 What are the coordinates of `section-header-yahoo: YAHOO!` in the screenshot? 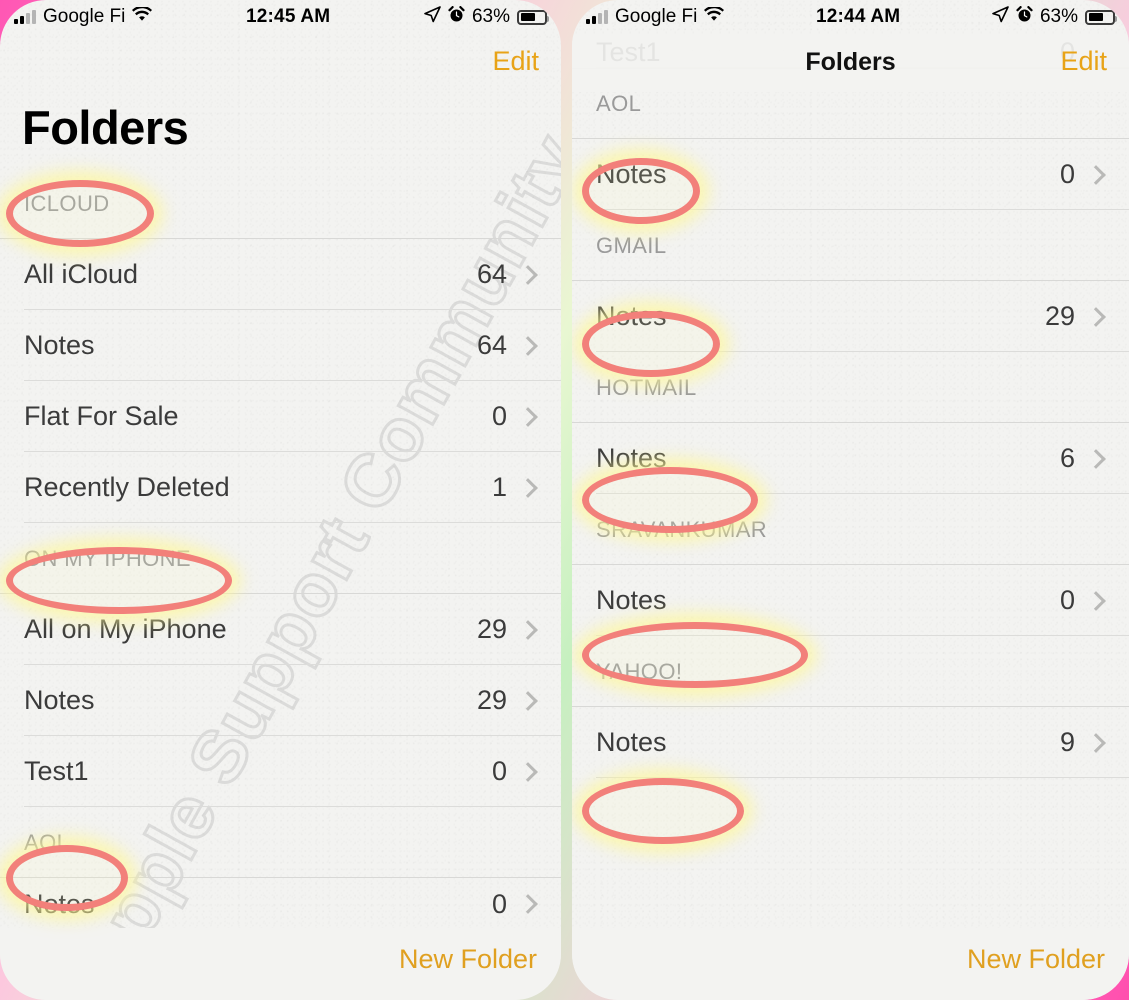 It's located at (850, 671).